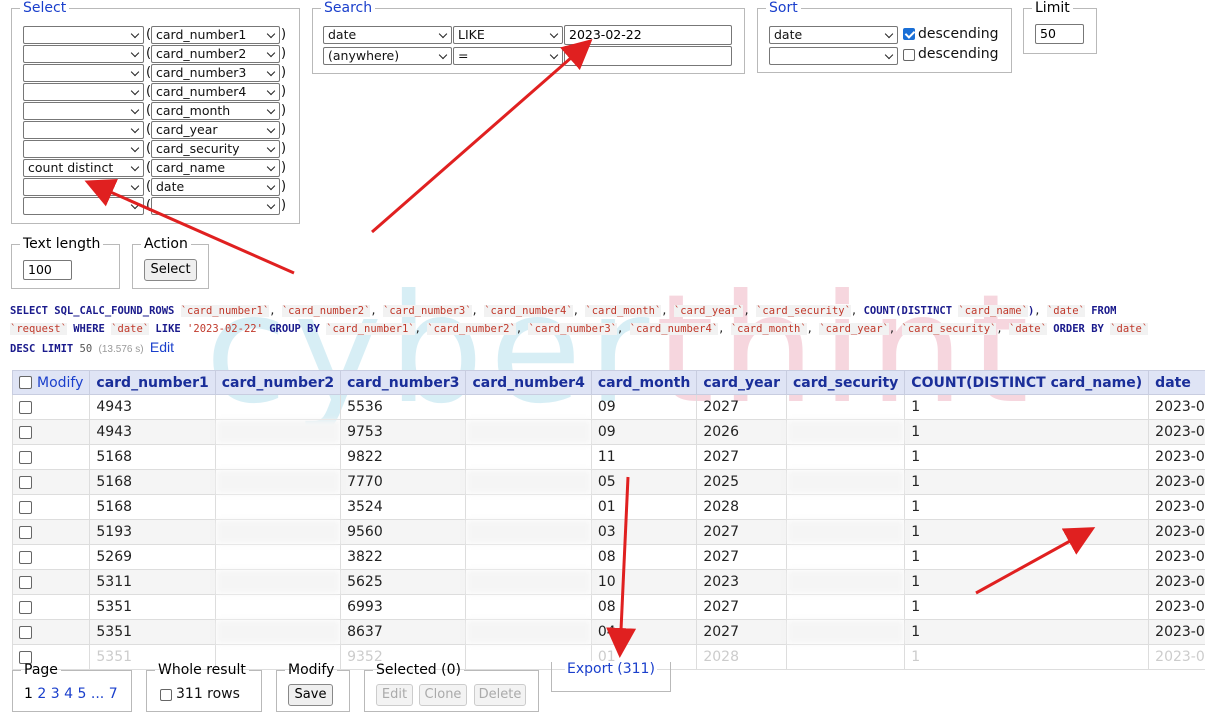 This screenshot has width=1205, height=720. I want to click on text-length-input: 100, so click(47, 270).